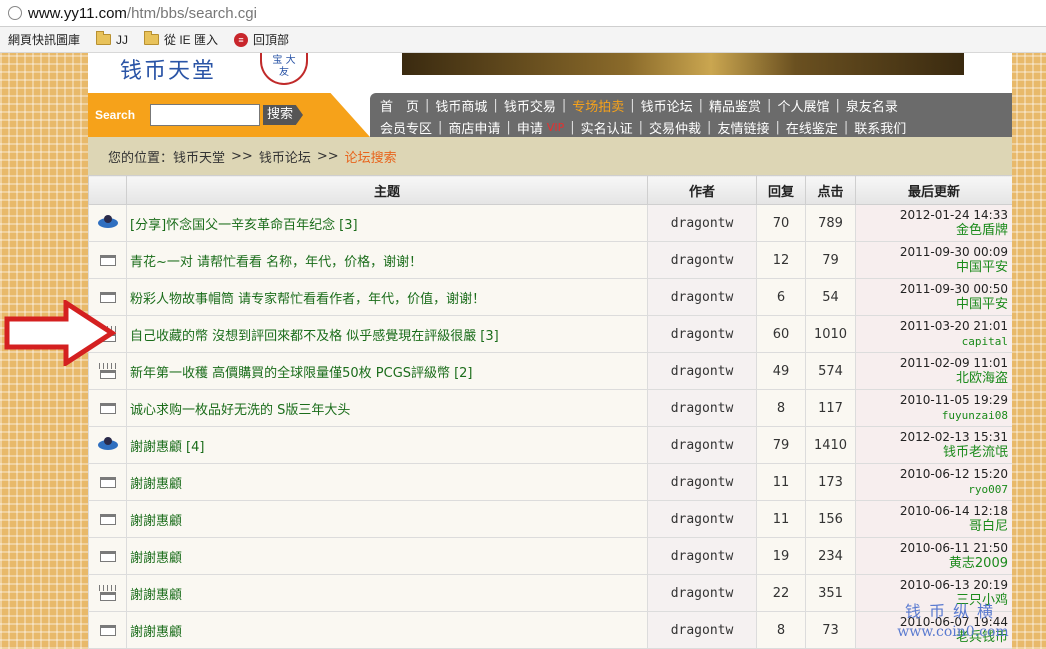 The height and width of the screenshot is (649, 1046). Describe the element at coordinates (530, 127) in the screenshot. I see `nav-item: 申请` at that location.